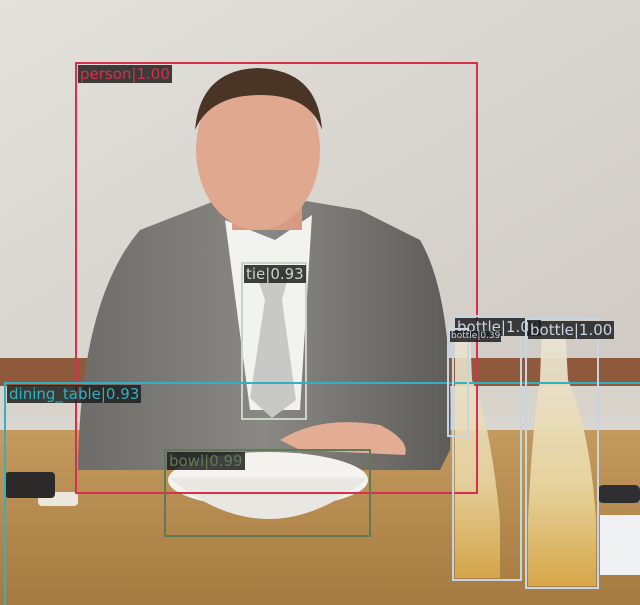 The image size is (640, 605). What do you see at coordinates (571, 330) in the screenshot?
I see `bbox-bottle-3-label: bottle|1.00` at bounding box center [571, 330].